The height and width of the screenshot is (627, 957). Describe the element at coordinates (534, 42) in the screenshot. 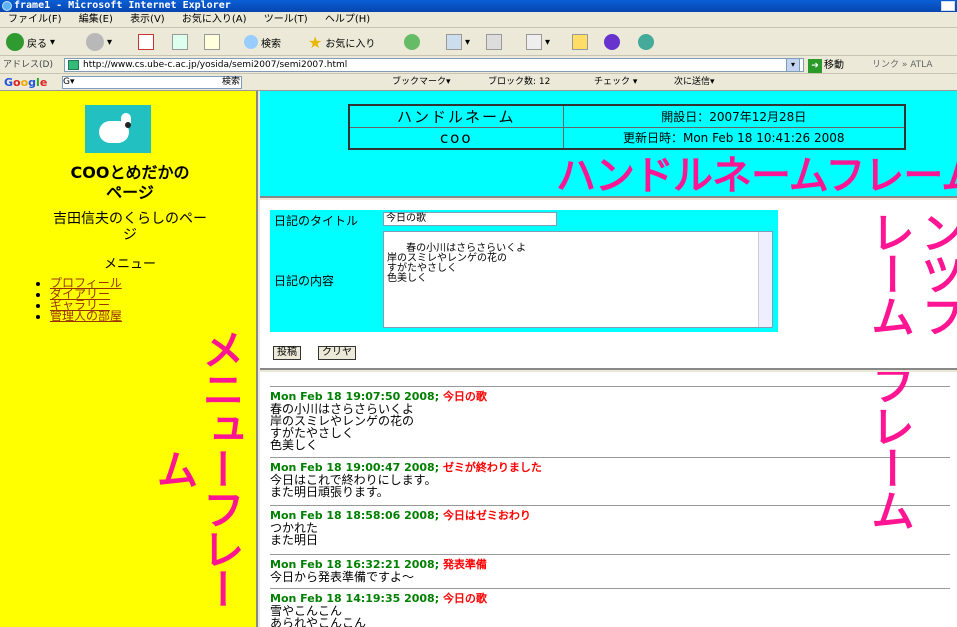

I see `word-icon` at that location.